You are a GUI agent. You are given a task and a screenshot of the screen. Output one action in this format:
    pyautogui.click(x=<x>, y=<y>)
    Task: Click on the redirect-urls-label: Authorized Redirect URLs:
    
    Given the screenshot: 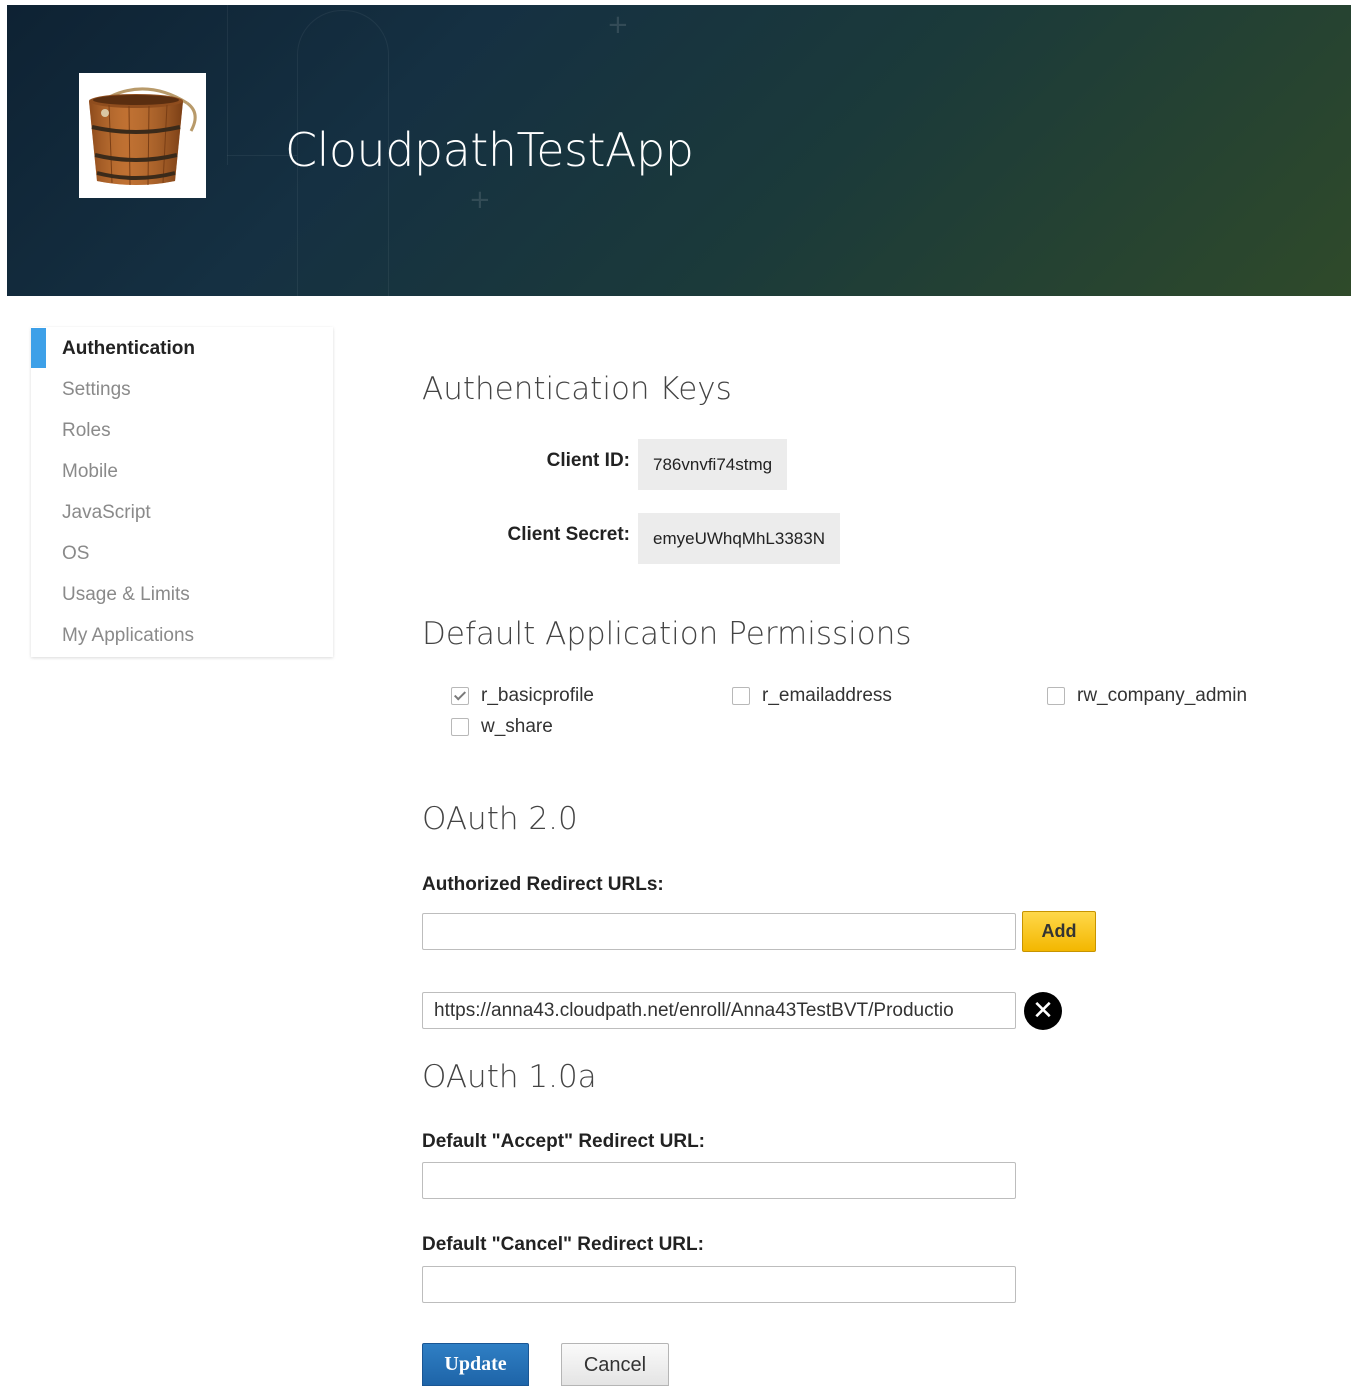 What is the action you would take?
    pyautogui.click(x=543, y=884)
    